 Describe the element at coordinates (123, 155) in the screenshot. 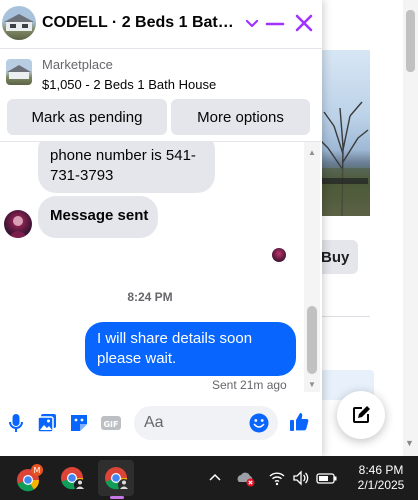

I see `message-line: phone number is 541-` at that location.